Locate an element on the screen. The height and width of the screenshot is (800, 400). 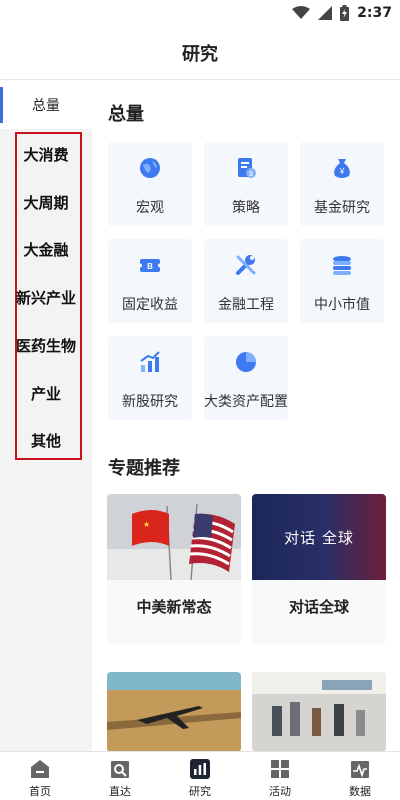
airport-image is located at coordinates (319, 712).